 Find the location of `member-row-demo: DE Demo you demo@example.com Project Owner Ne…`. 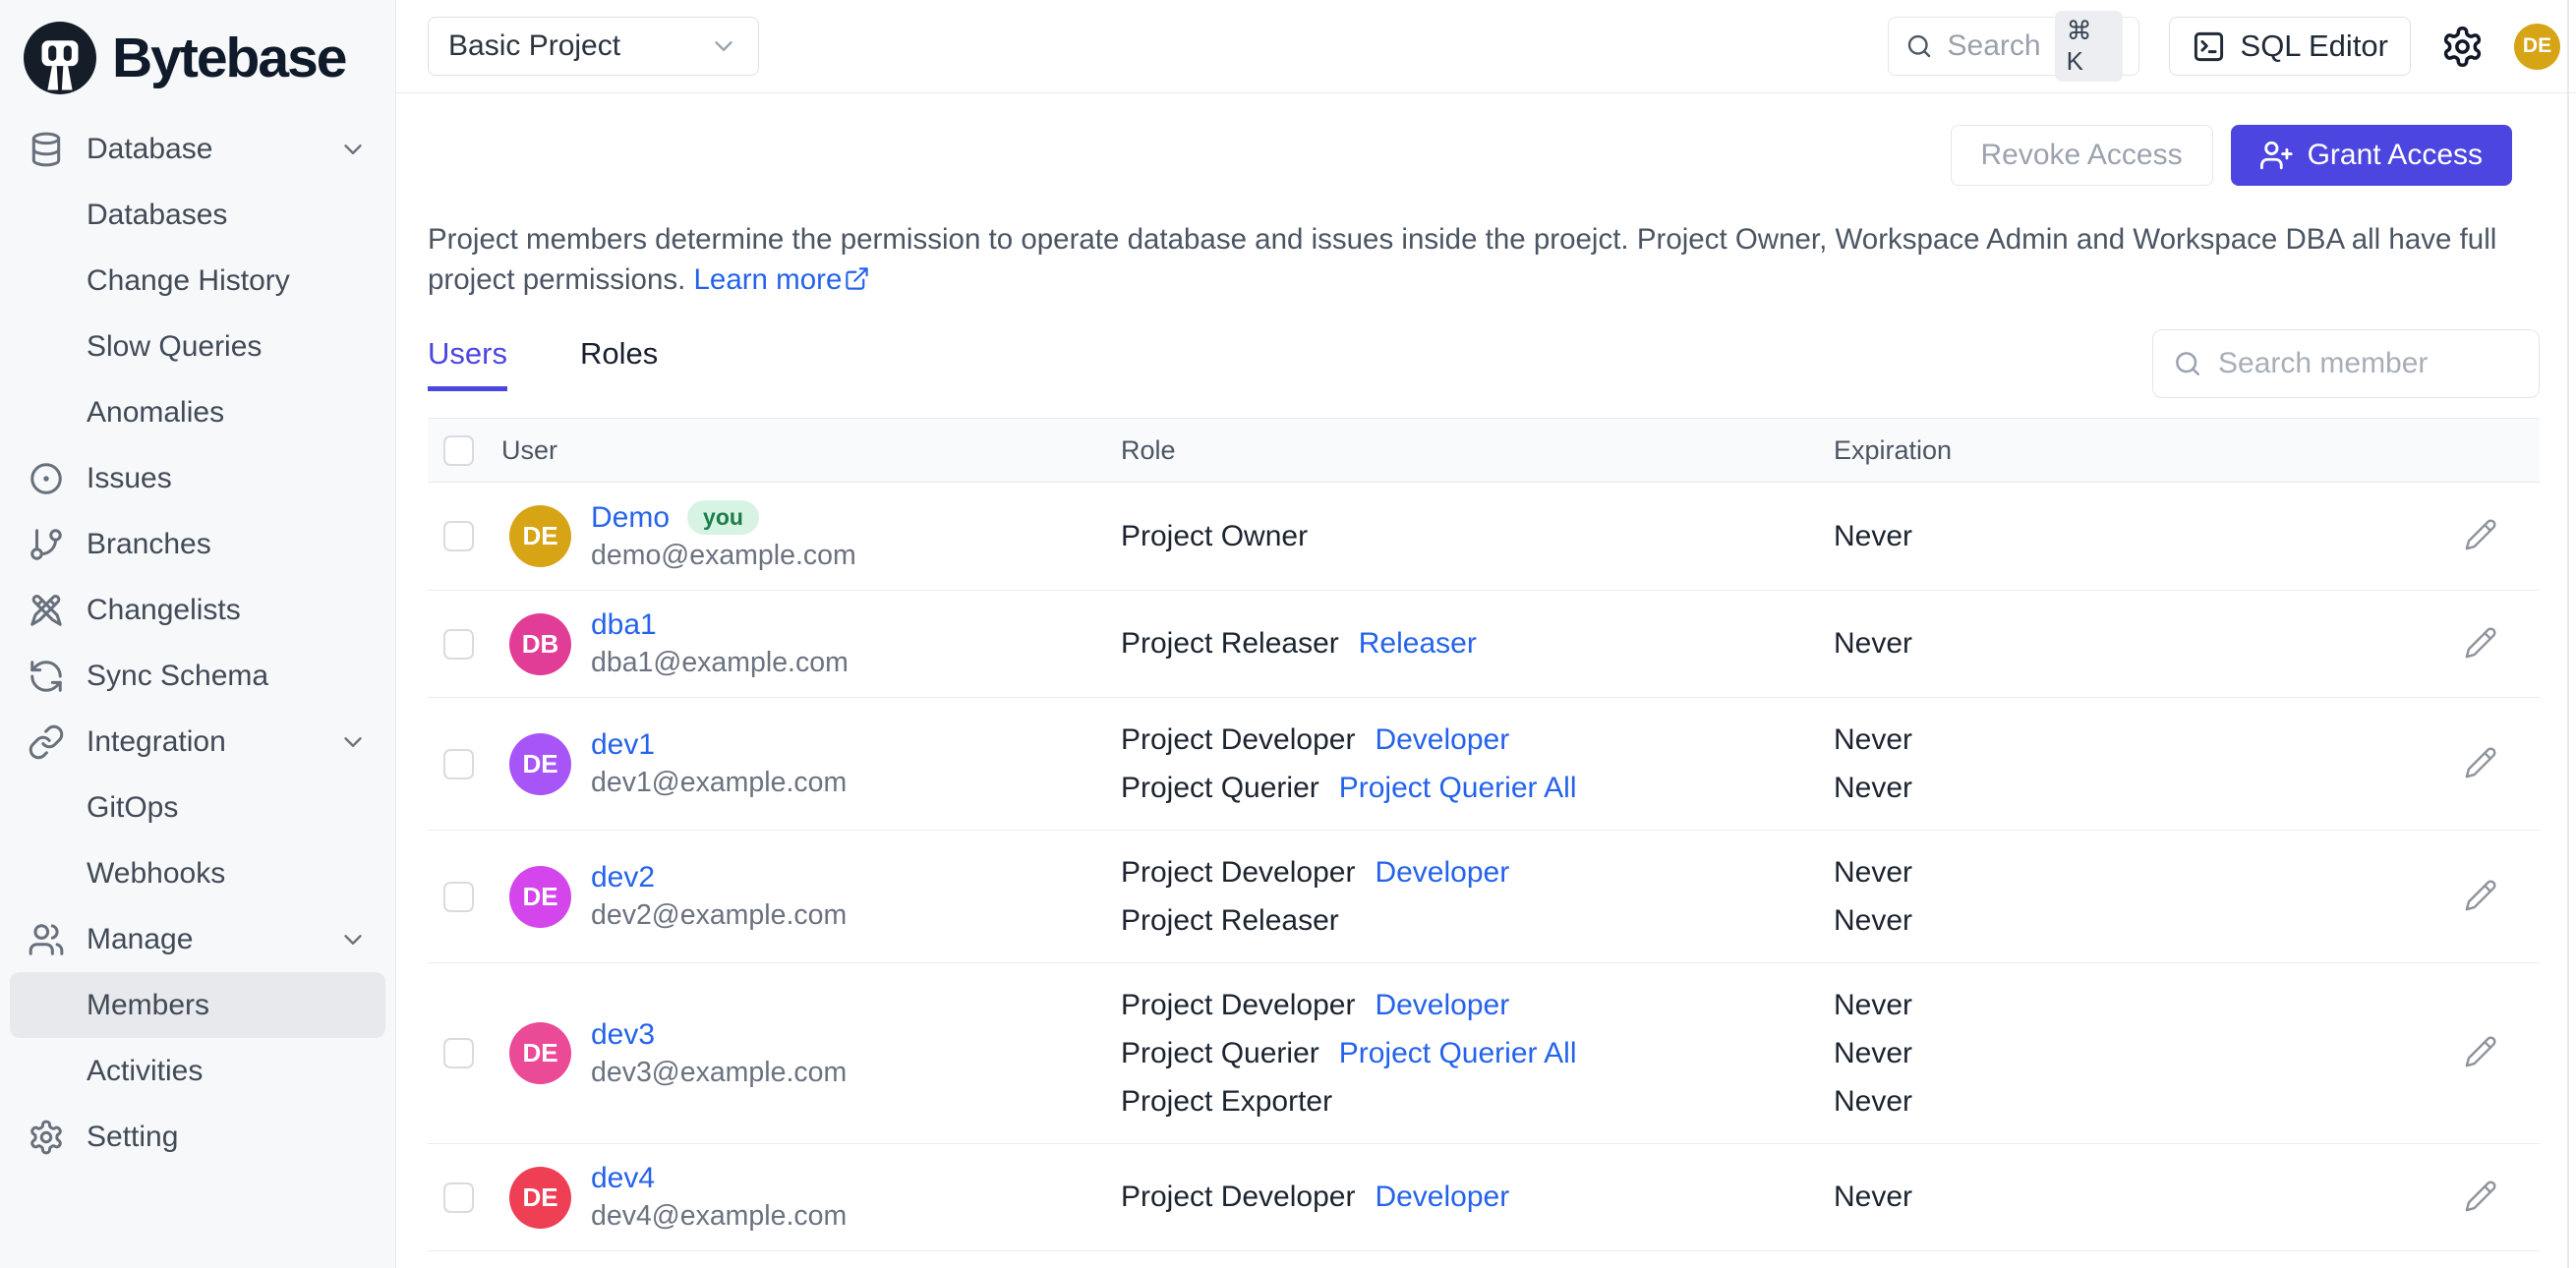

member-row-demo: DE Demo you demo@example.com Project Owner Ne… is located at coordinates (1484, 537).